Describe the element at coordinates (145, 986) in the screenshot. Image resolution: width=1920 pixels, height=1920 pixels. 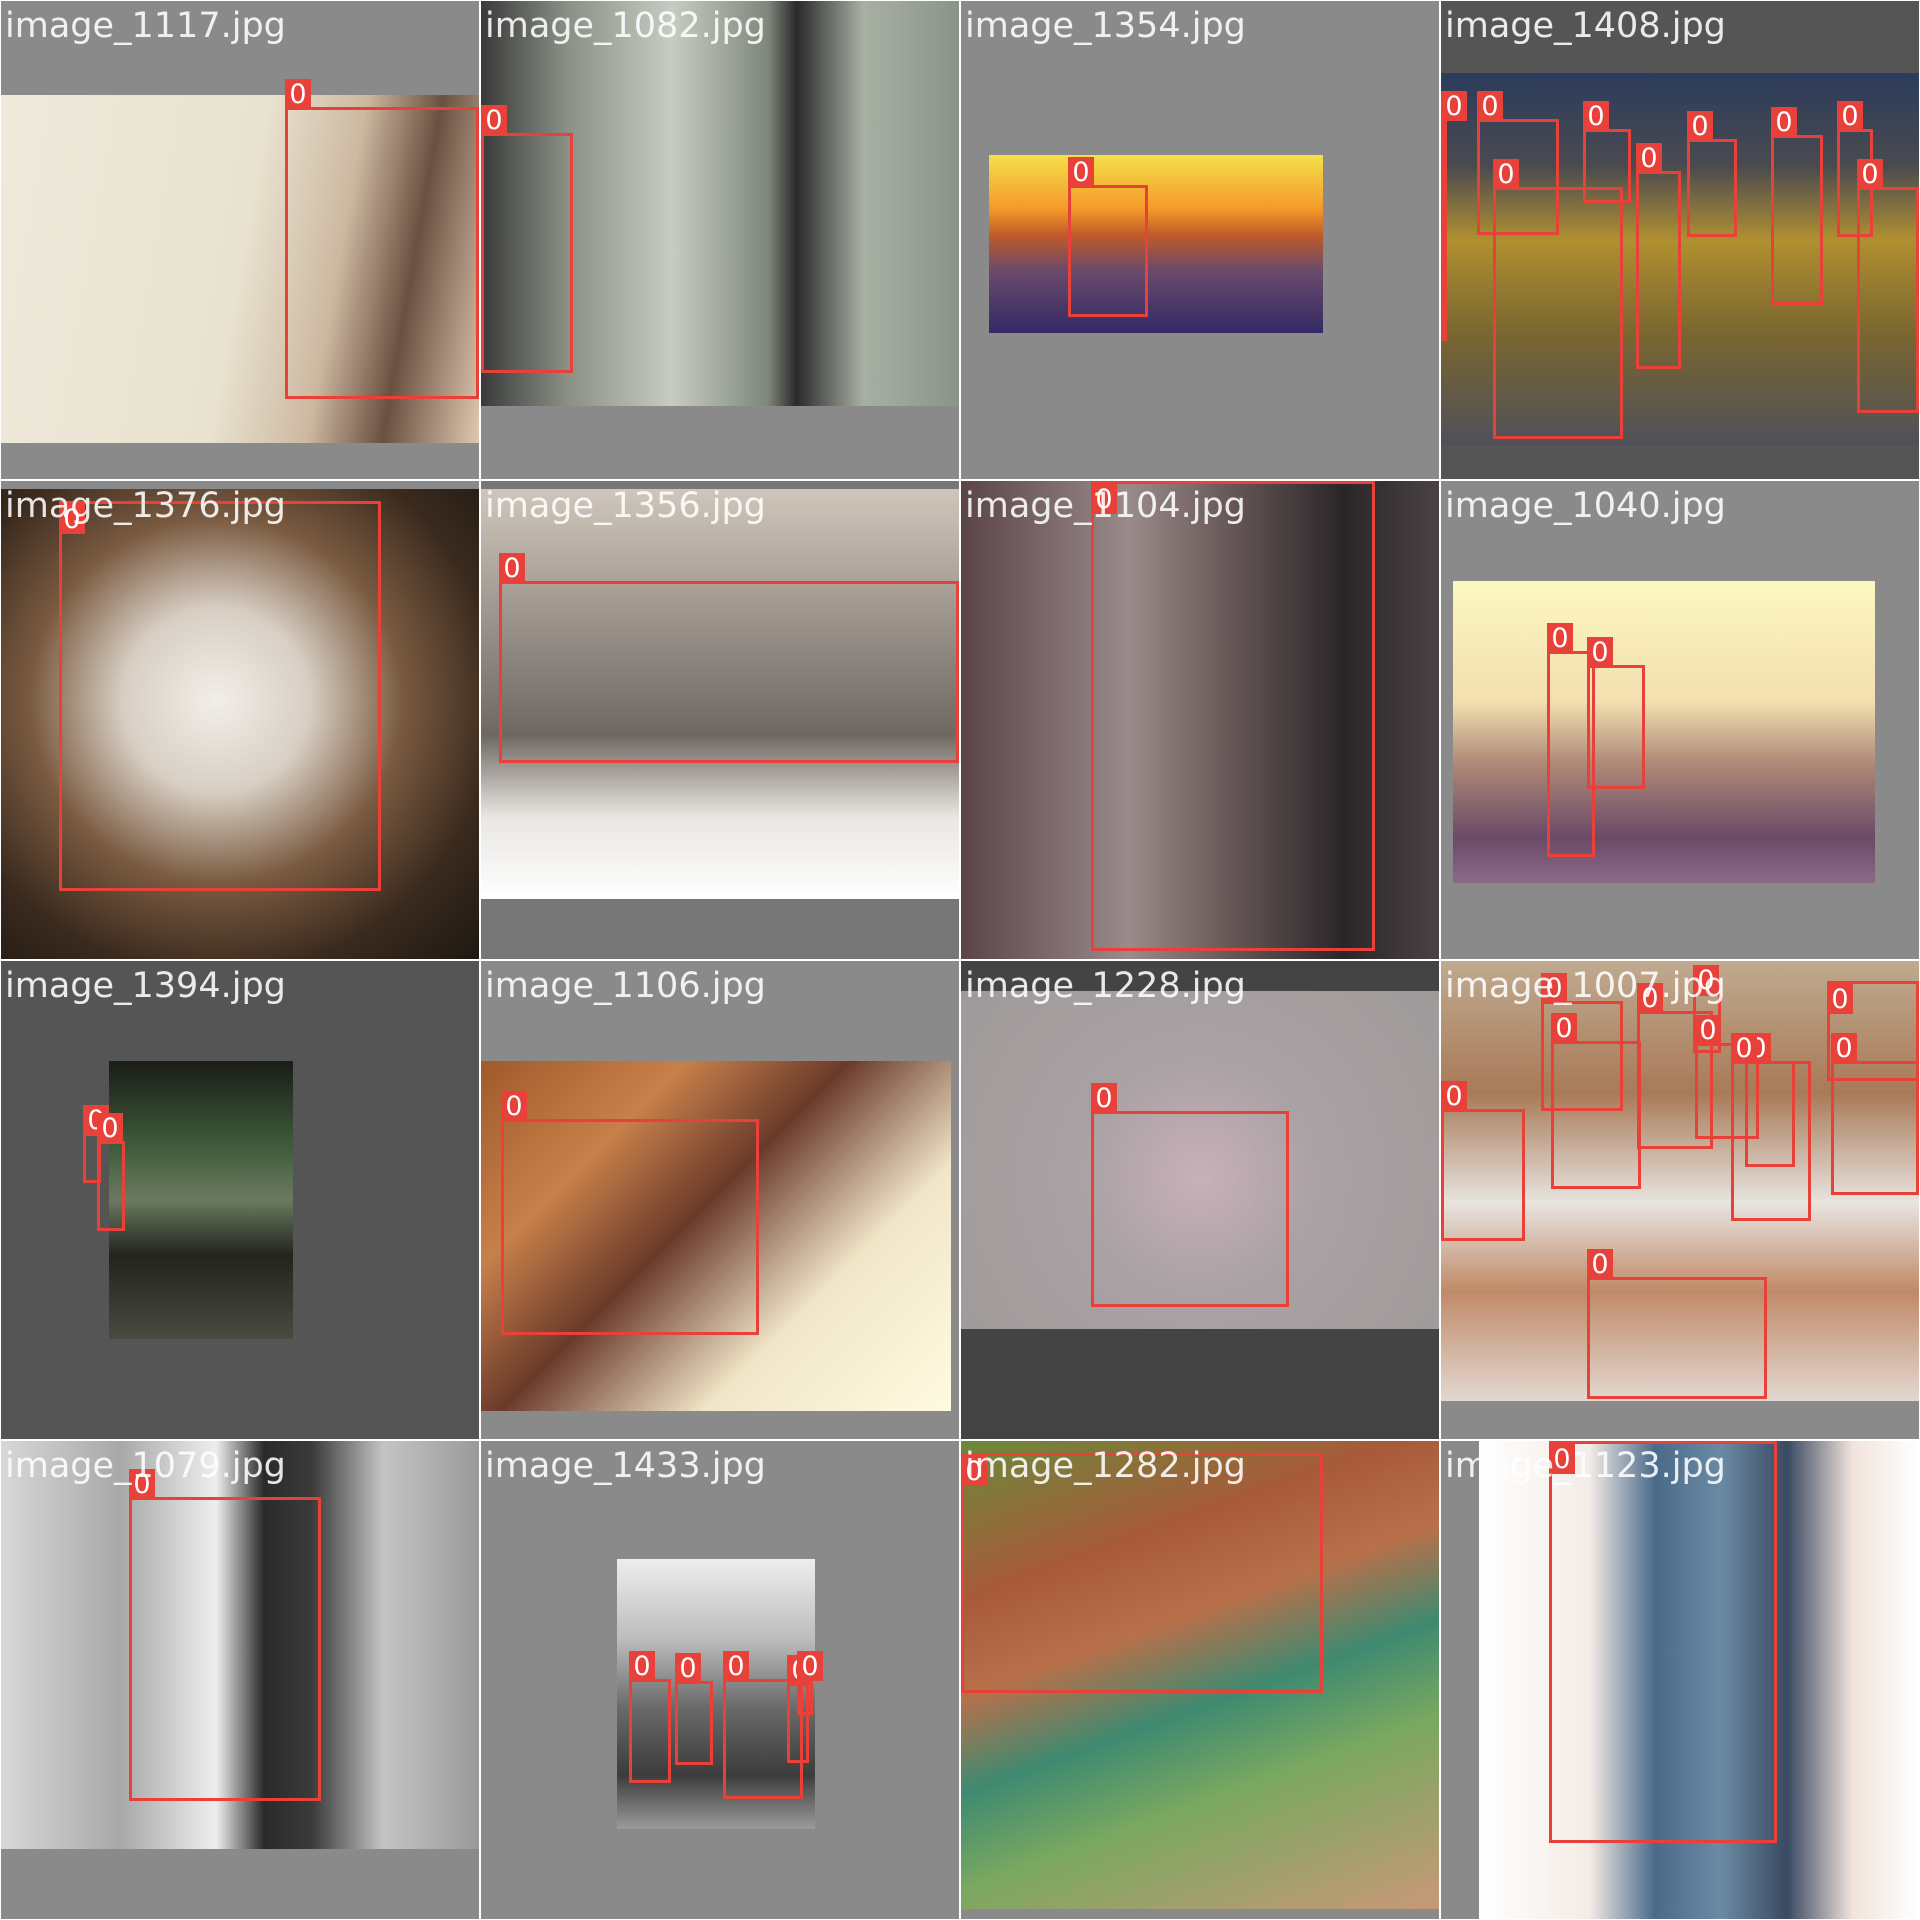
I see `image-filename: image_1394.jpg` at that location.